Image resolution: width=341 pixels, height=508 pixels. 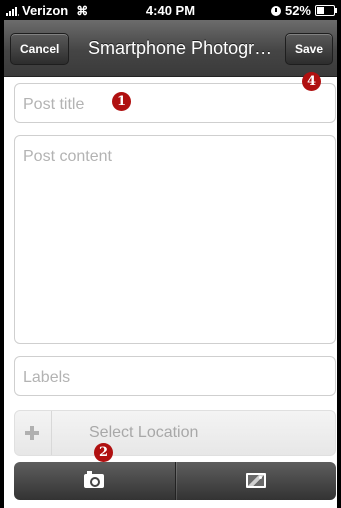 I want to click on camera-icon, so click(x=94, y=479).